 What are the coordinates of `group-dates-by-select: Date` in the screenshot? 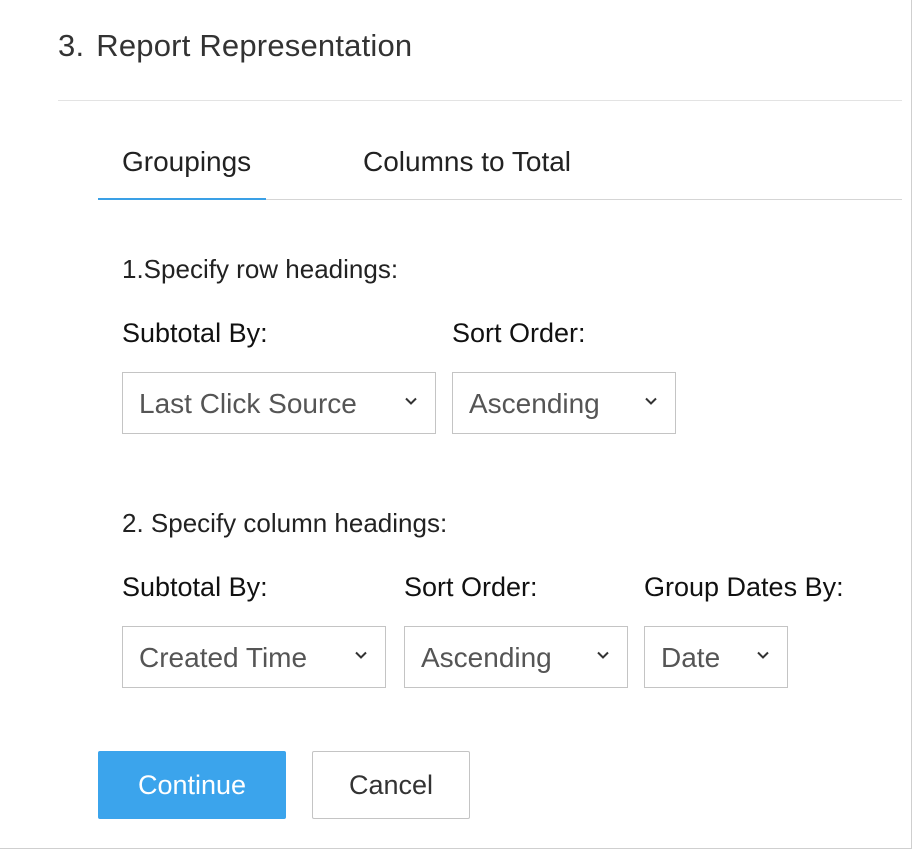 It's located at (716, 657).